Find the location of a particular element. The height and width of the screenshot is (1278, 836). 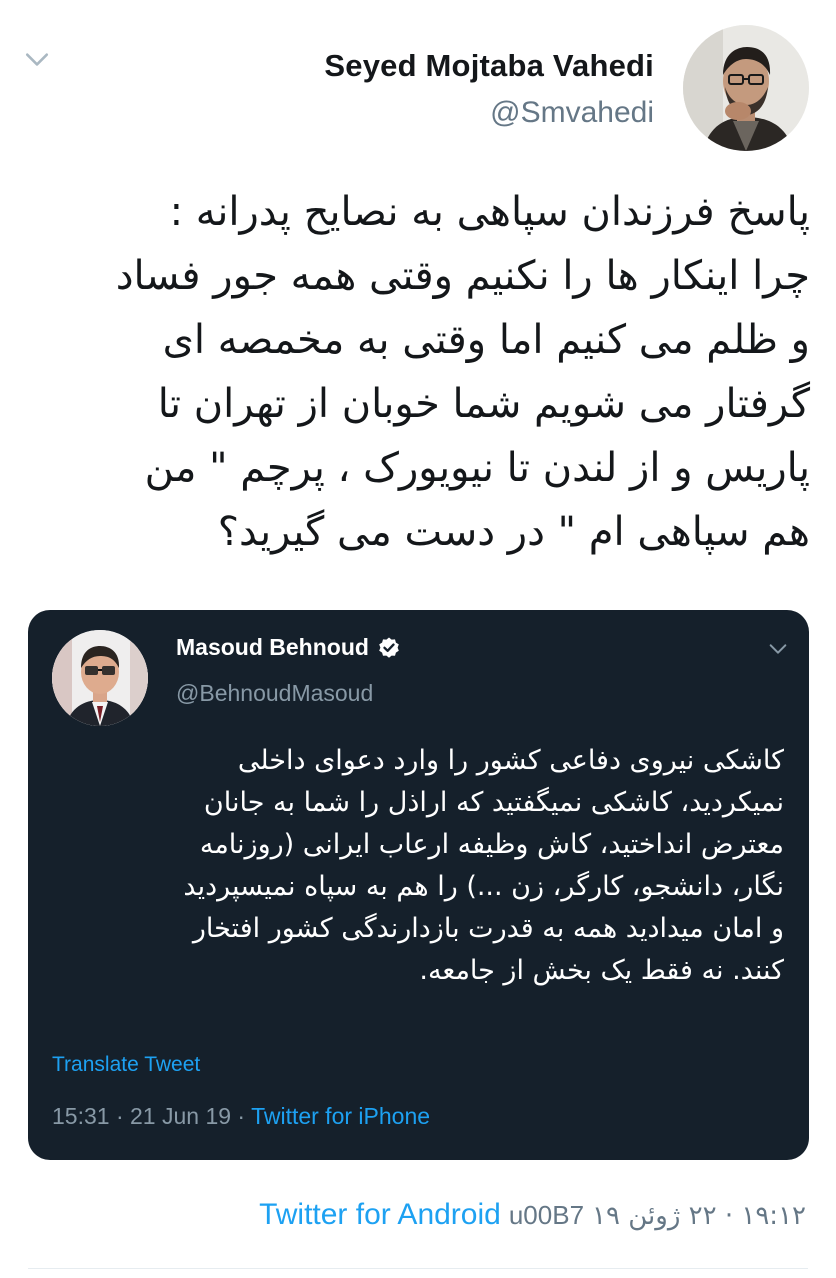

divider is located at coordinates (418, 1268).